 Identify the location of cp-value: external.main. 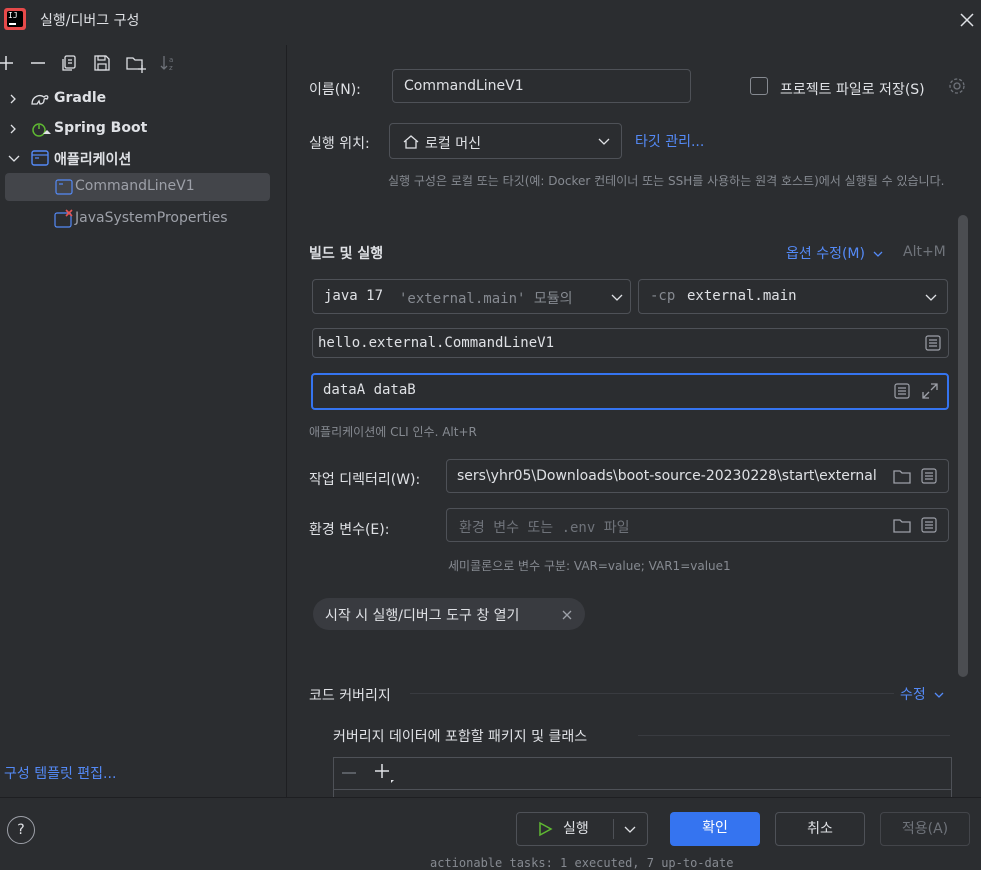
(742, 296).